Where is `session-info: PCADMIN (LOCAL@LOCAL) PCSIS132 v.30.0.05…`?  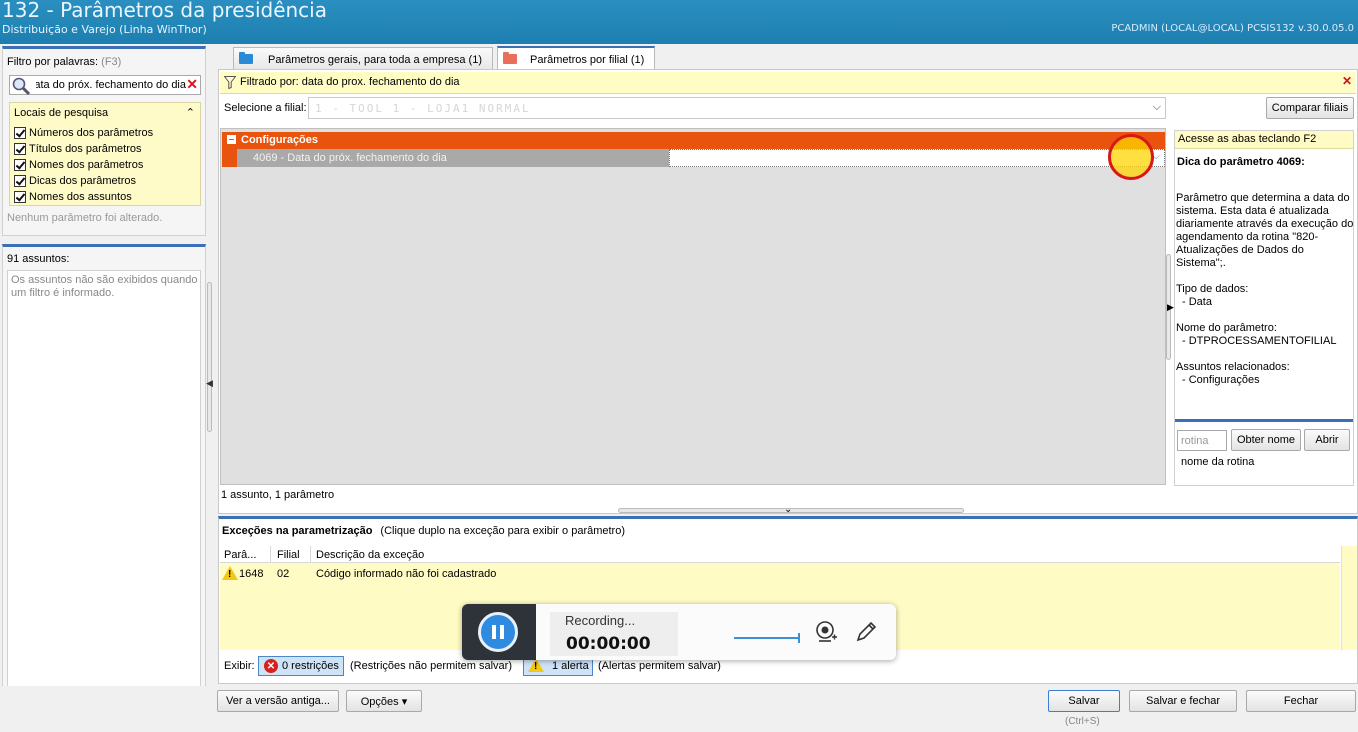 session-info: PCADMIN (LOCAL@LOCAL) PCSIS132 v.30.0.05… is located at coordinates (1232, 28).